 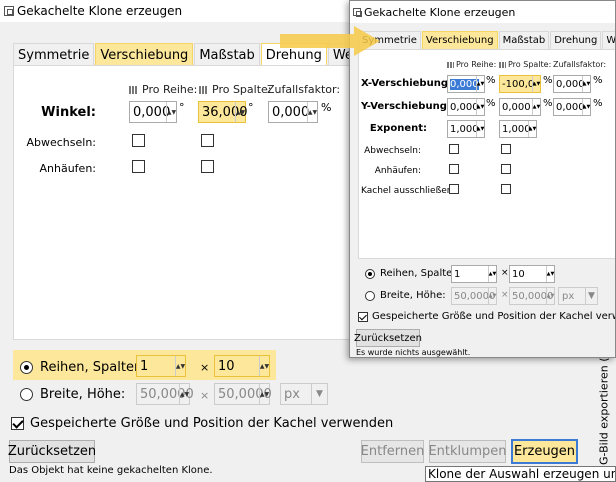 I want to click on inset-use-saved-checkbox, so click(x=363, y=317).